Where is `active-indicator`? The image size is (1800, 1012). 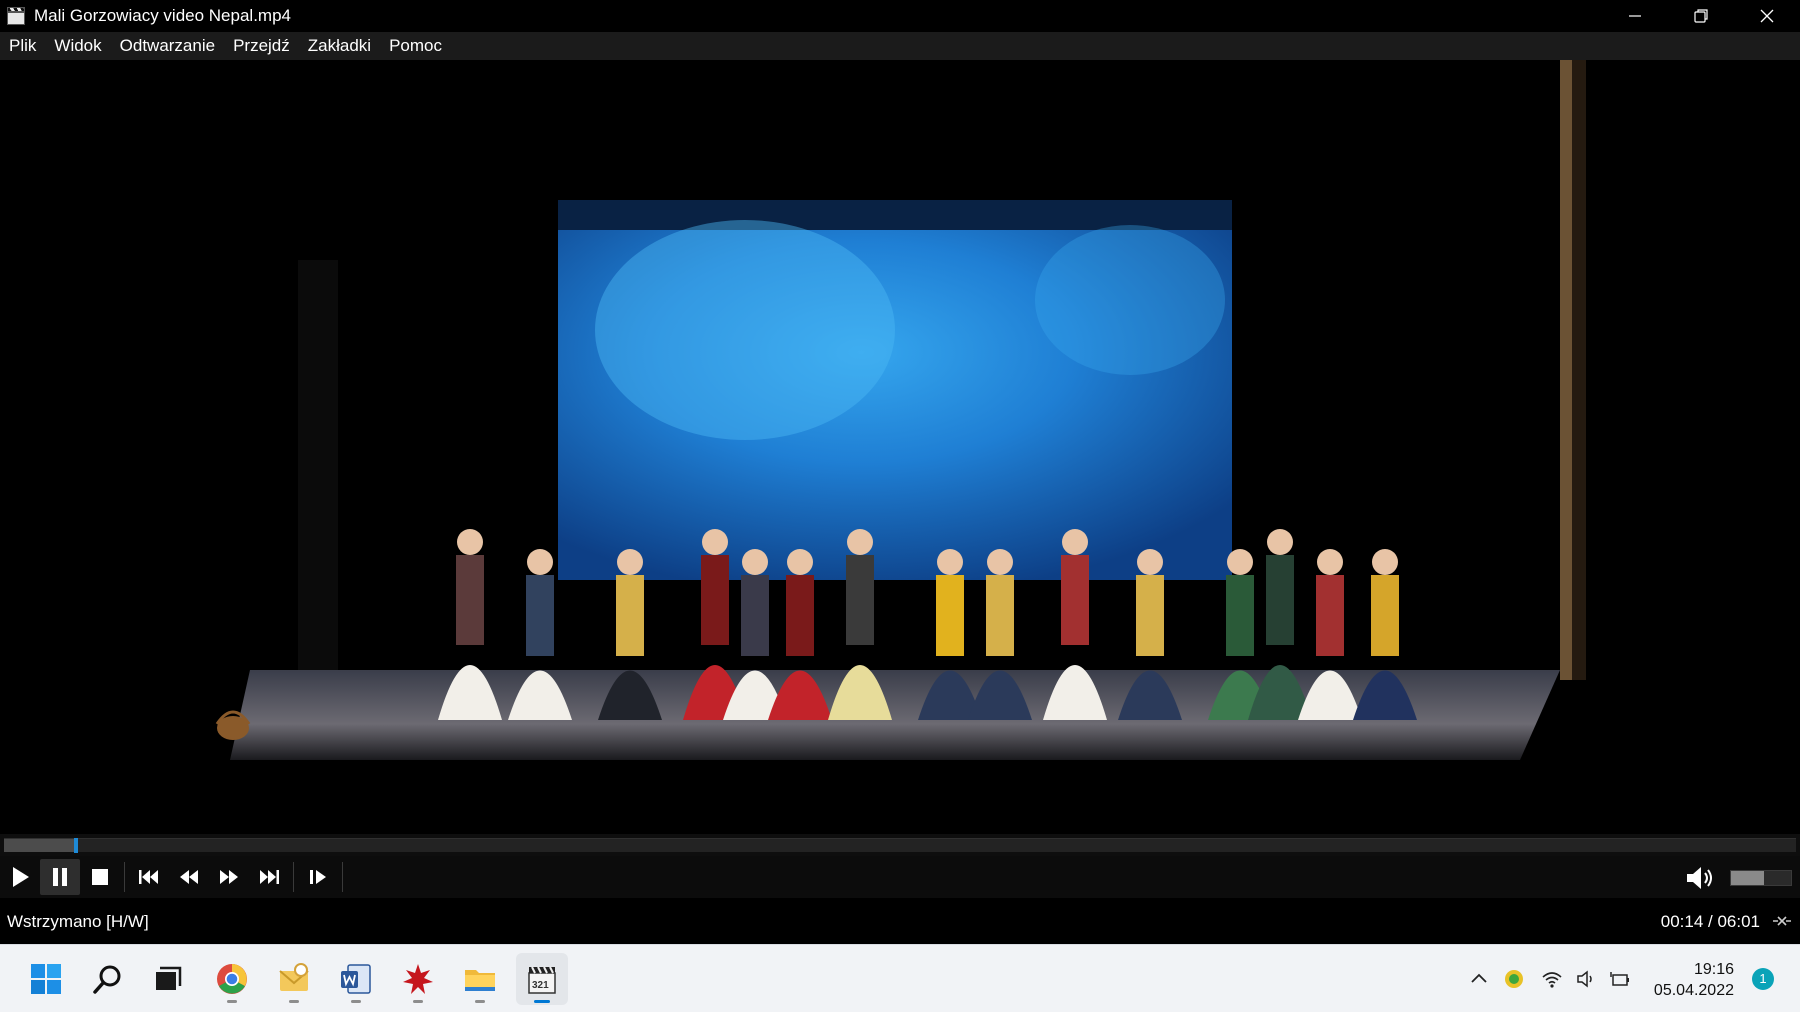 active-indicator is located at coordinates (542, 1001).